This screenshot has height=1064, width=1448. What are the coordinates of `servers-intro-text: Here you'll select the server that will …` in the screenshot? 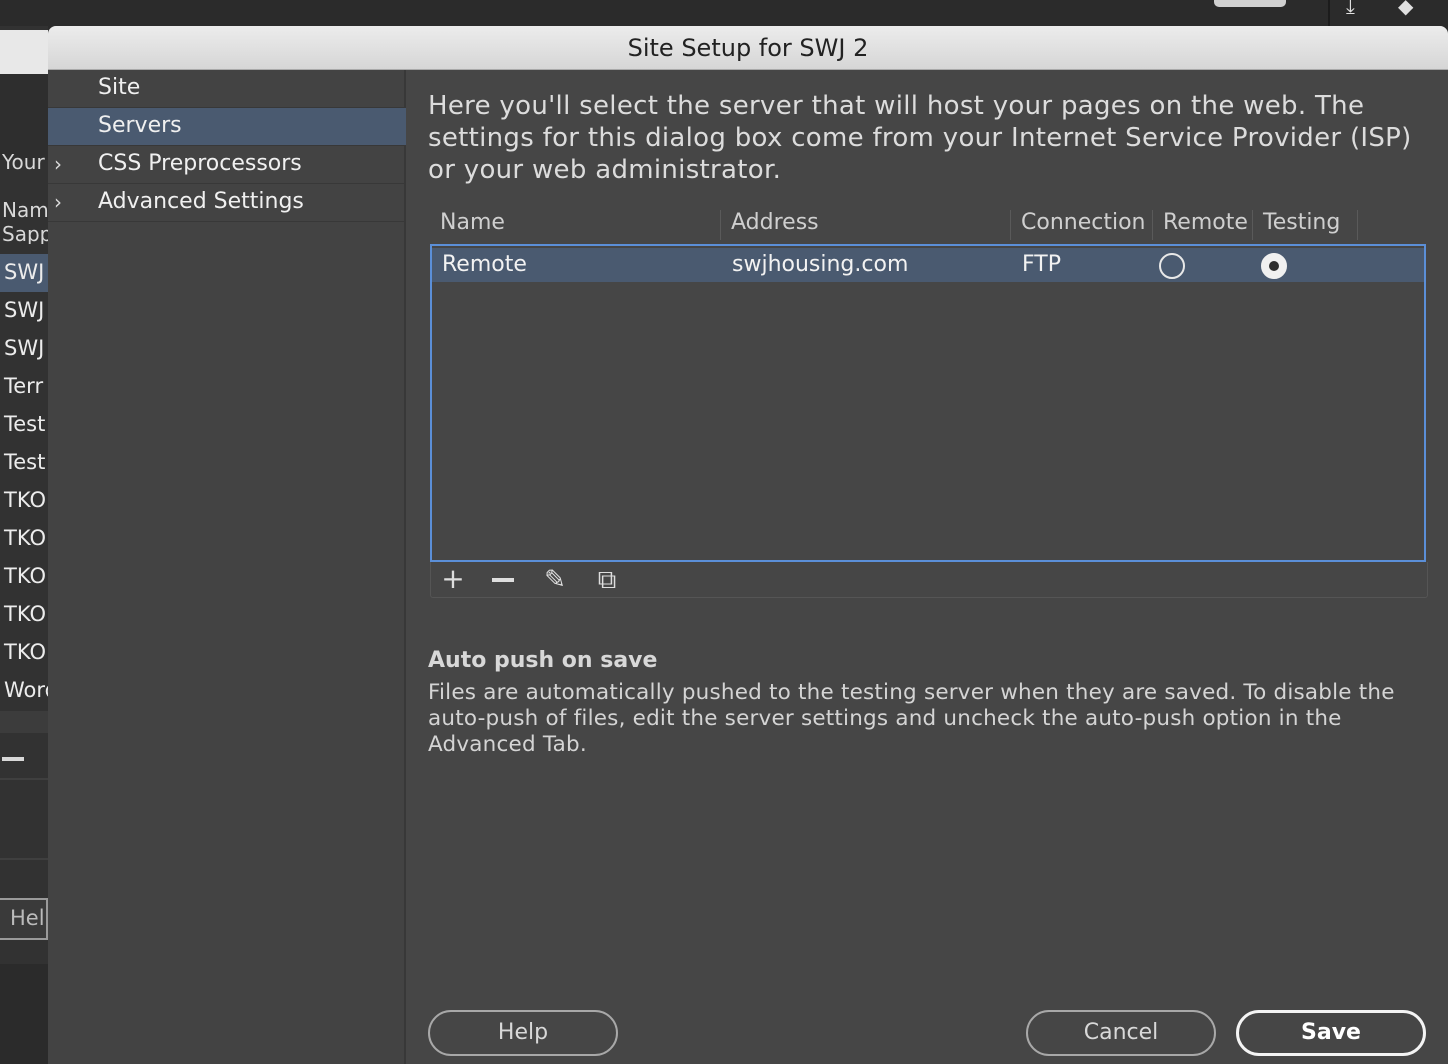 It's located at (920, 138).